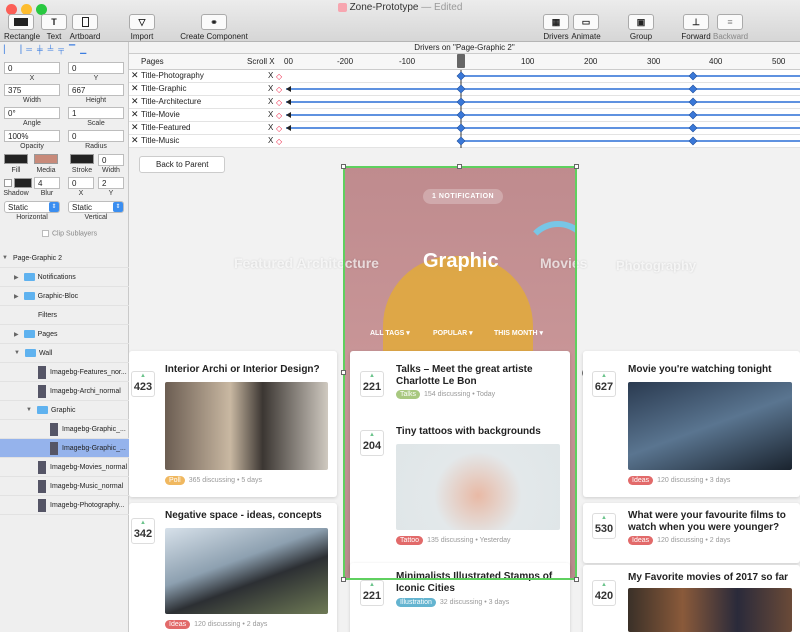  What do you see at coordinates (400, 7) in the screenshot?
I see `window-title: Zone-Prototype — Edited` at bounding box center [400, 7].